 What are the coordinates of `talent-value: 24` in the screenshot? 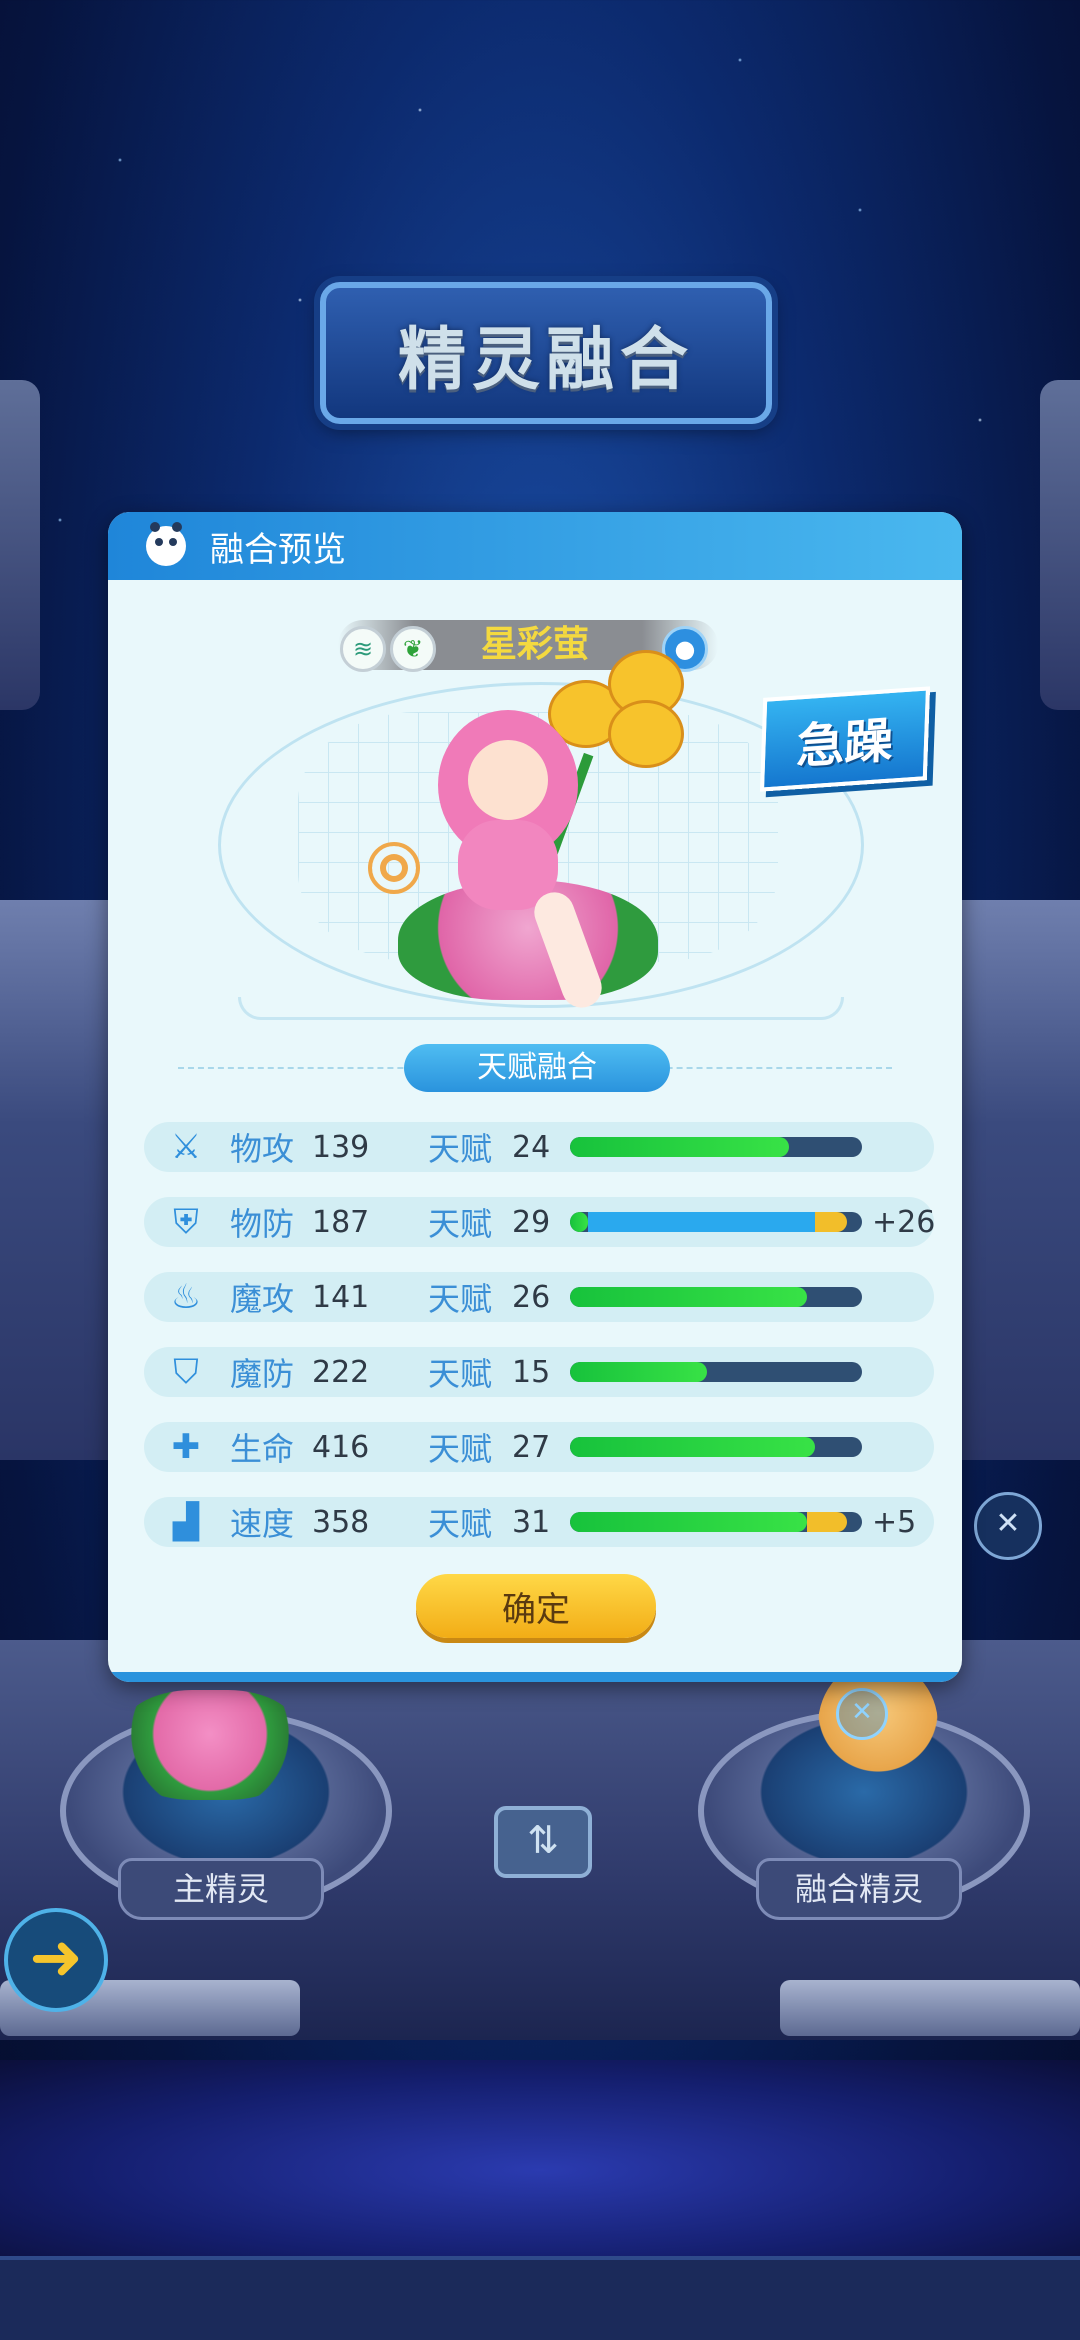 It's located at (531, 1147).